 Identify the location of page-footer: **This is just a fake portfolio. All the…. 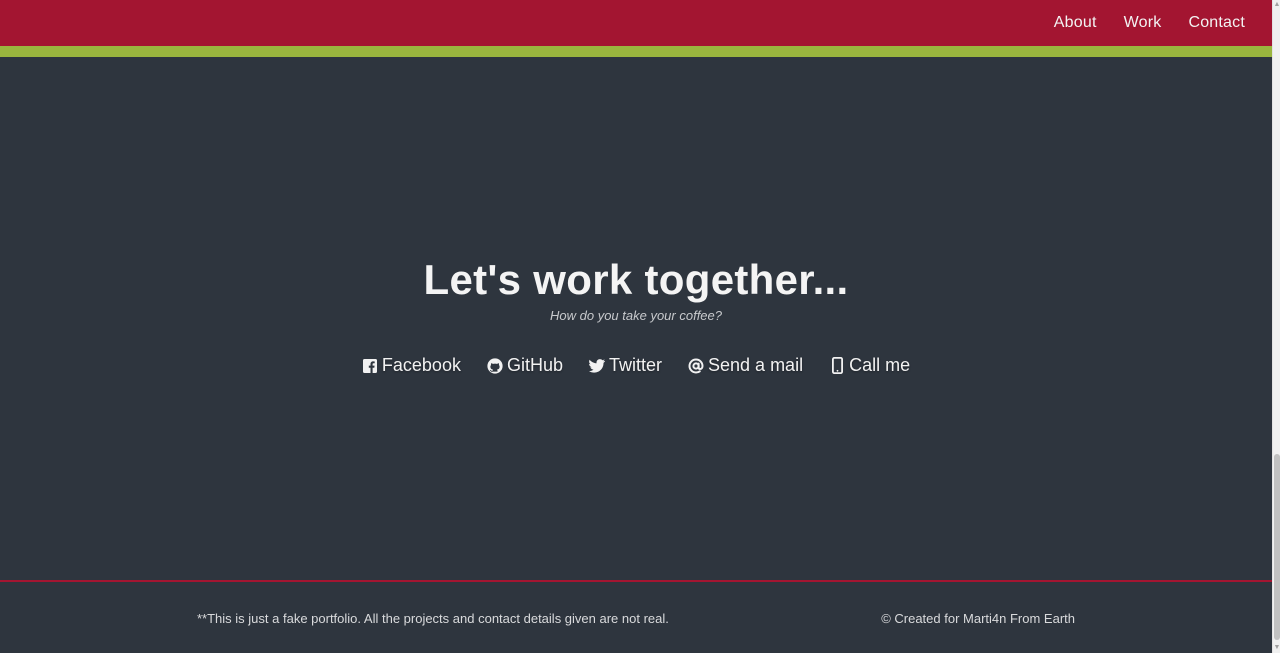
(636, 616).